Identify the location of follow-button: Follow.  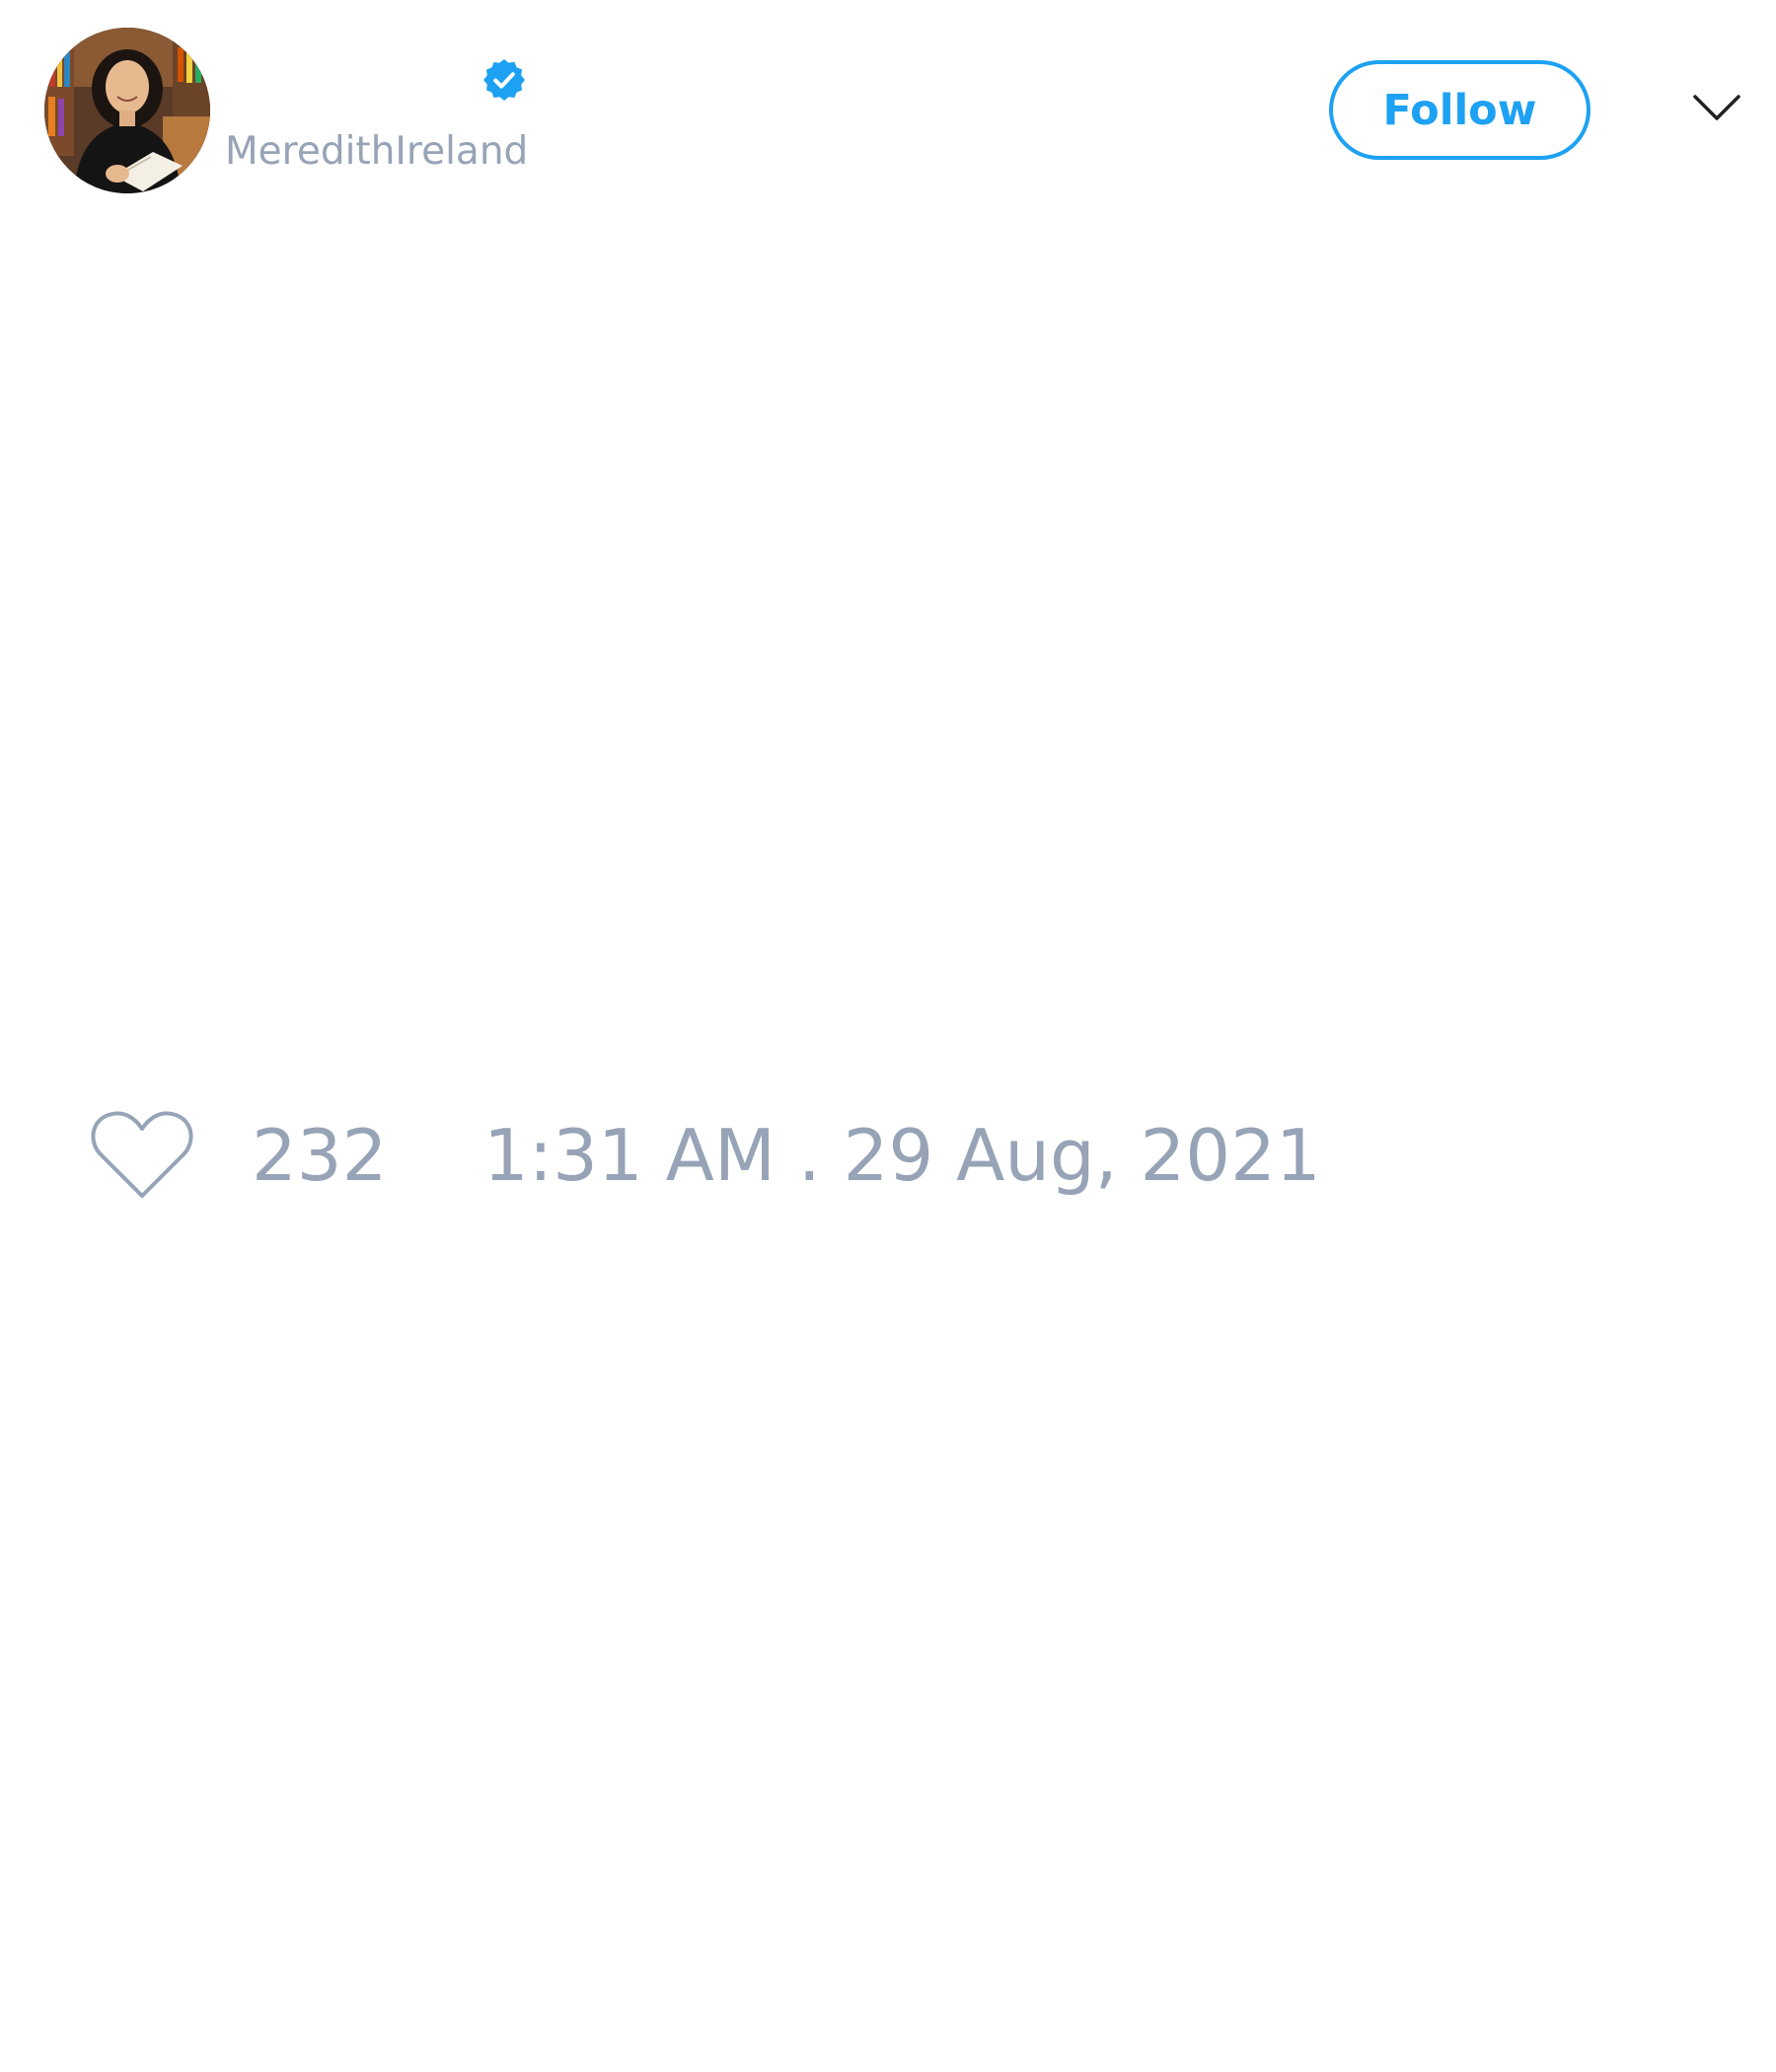
(1460, 110).